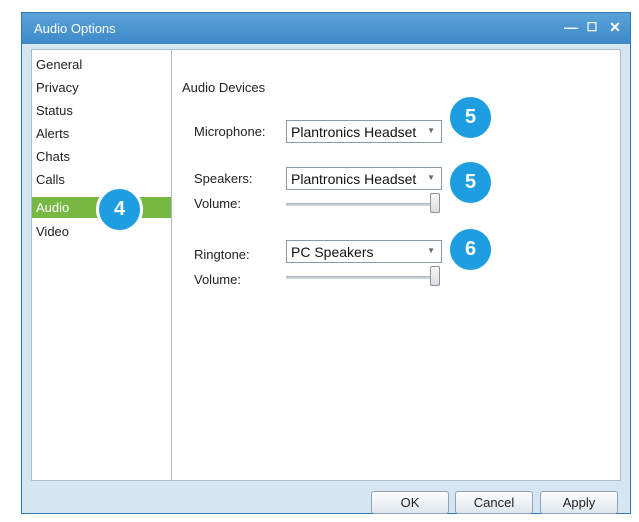  Describe the element at coordinates (101, 179) in the screenshot. I see `sidebar-item-calls: Calls` at that location.